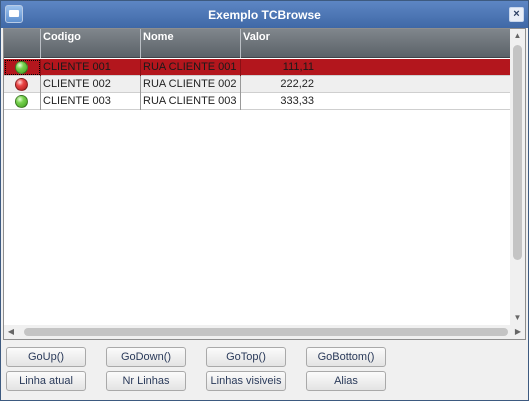  I want to click on window-title: Exemplo TCBrowse, so click(264, 15).